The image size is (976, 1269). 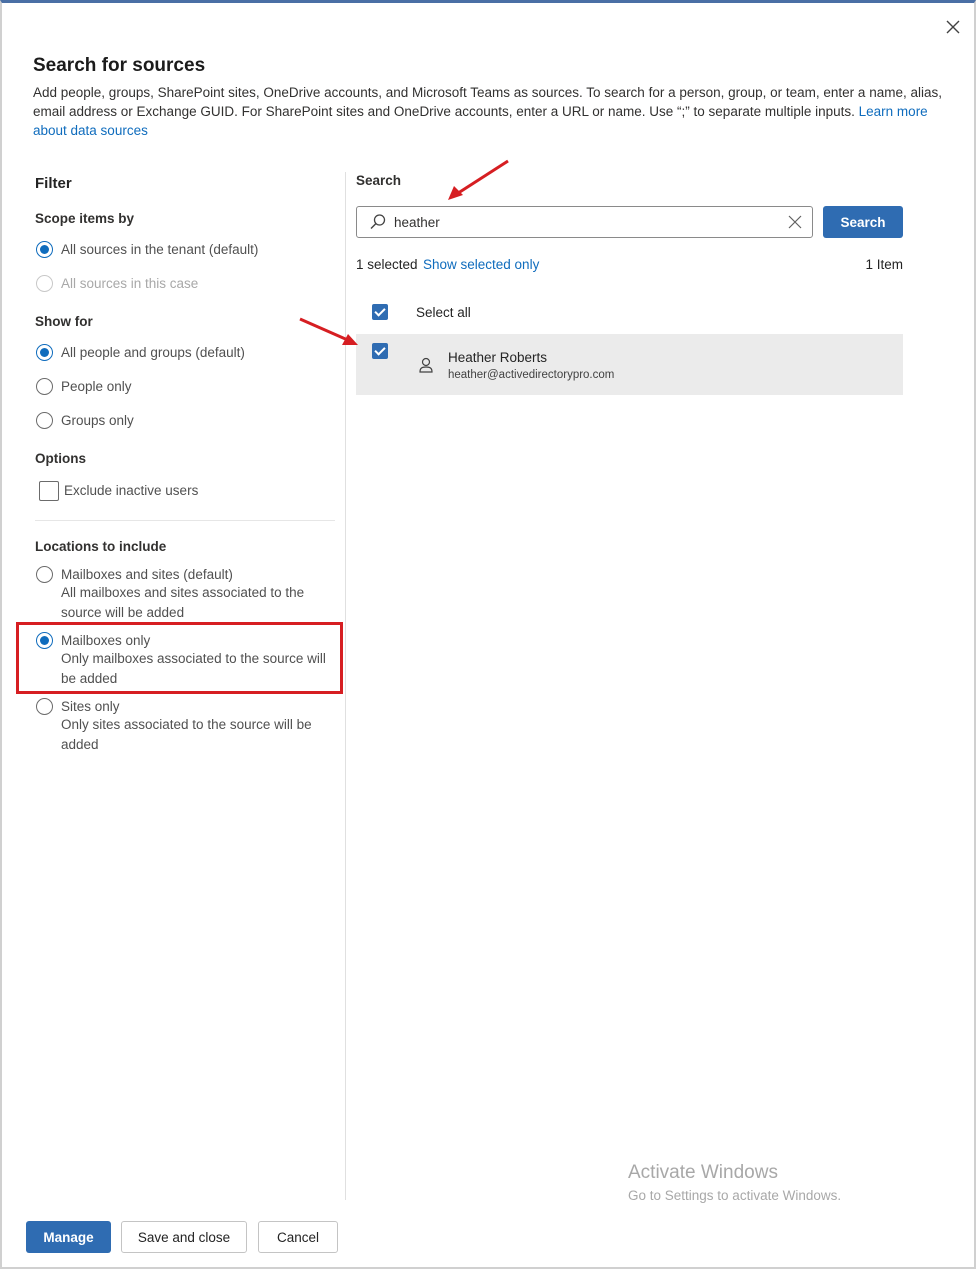 I want to click on close-icon, so click(x=953, y=27).